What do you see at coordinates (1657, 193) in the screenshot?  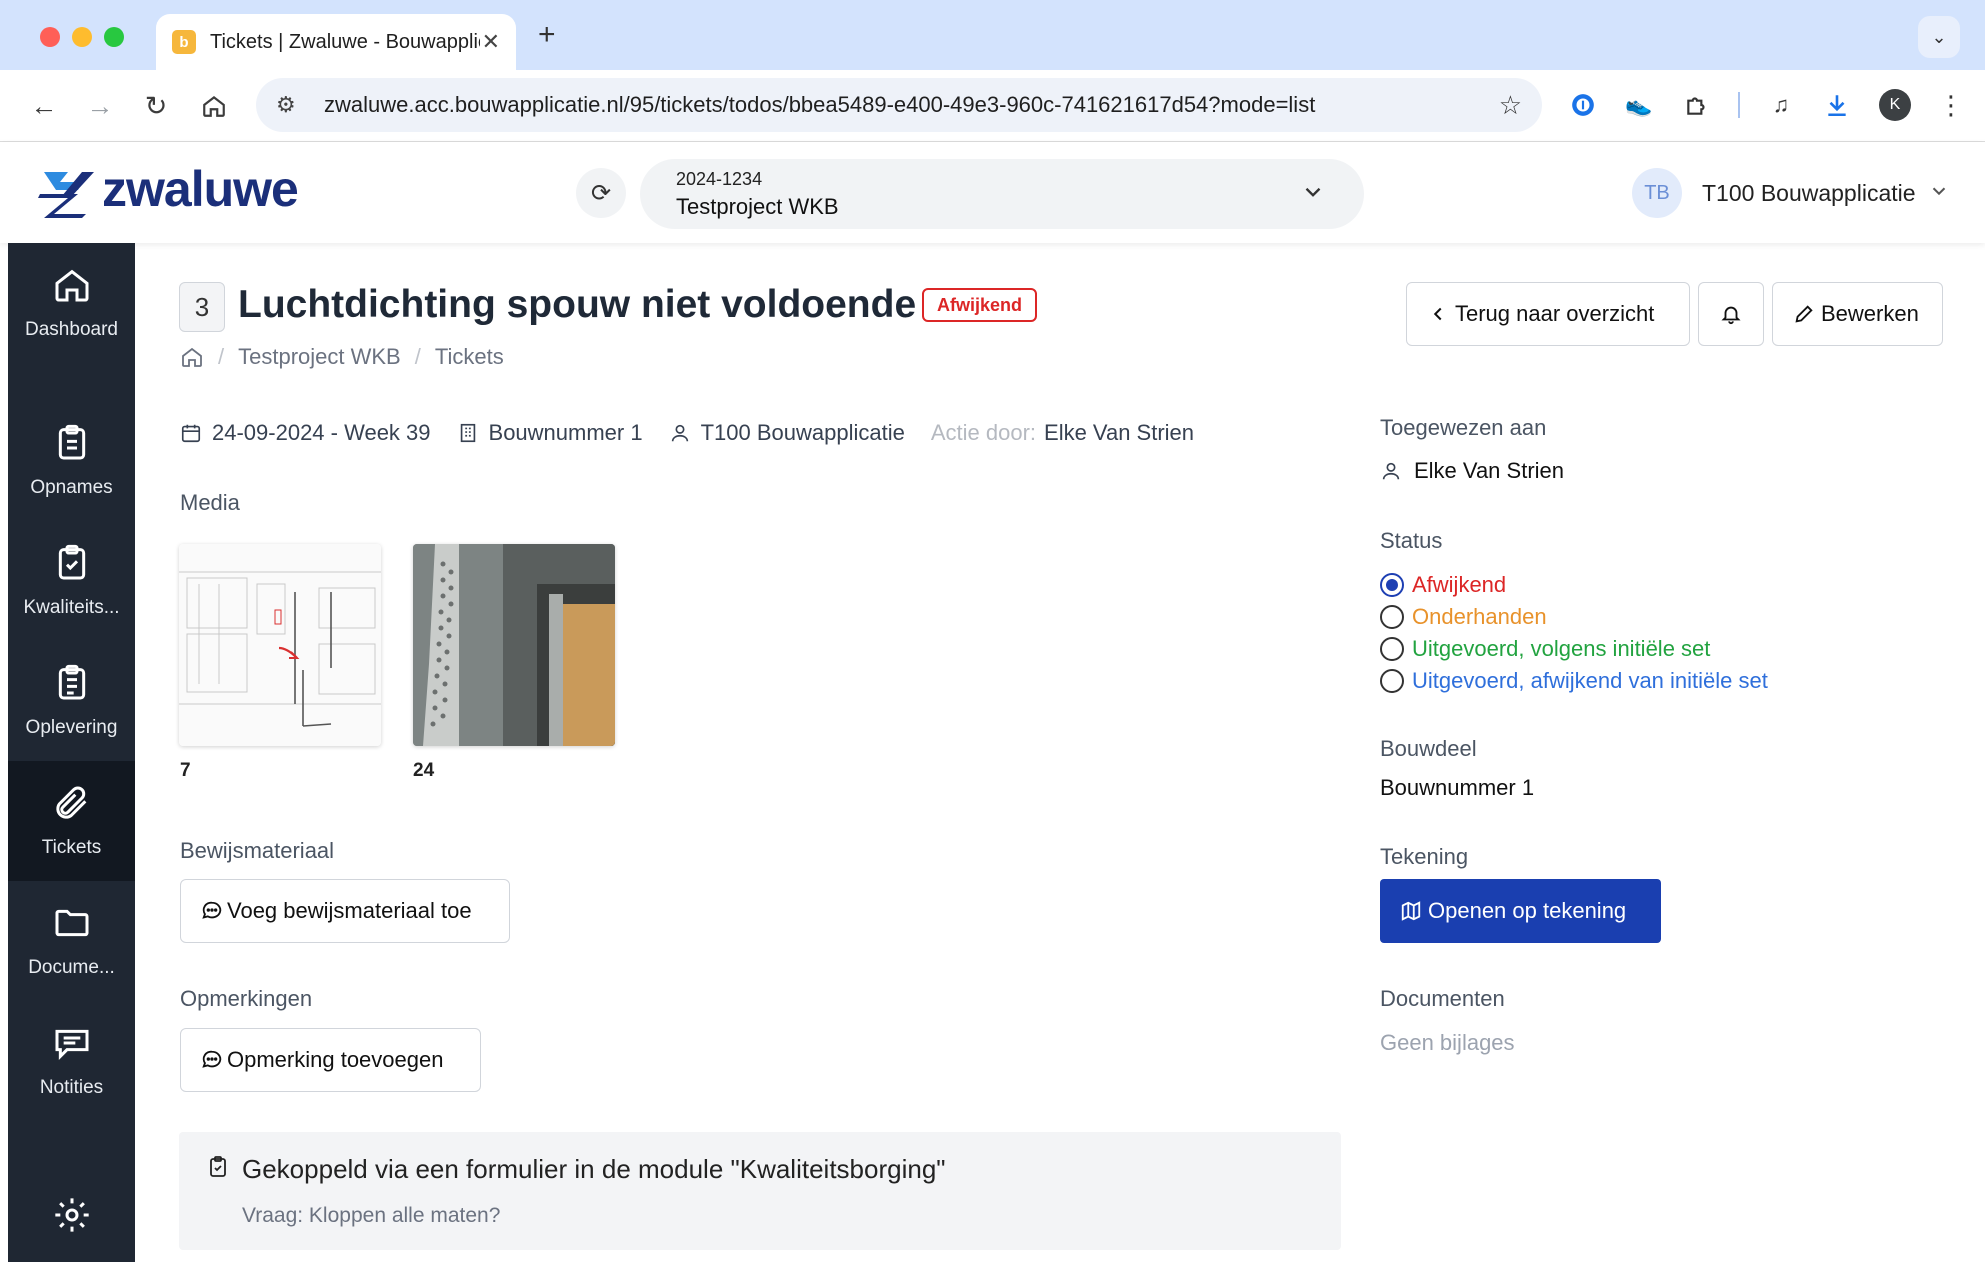 I see `user-avatar: TB` at bounding box center [1657, 193].